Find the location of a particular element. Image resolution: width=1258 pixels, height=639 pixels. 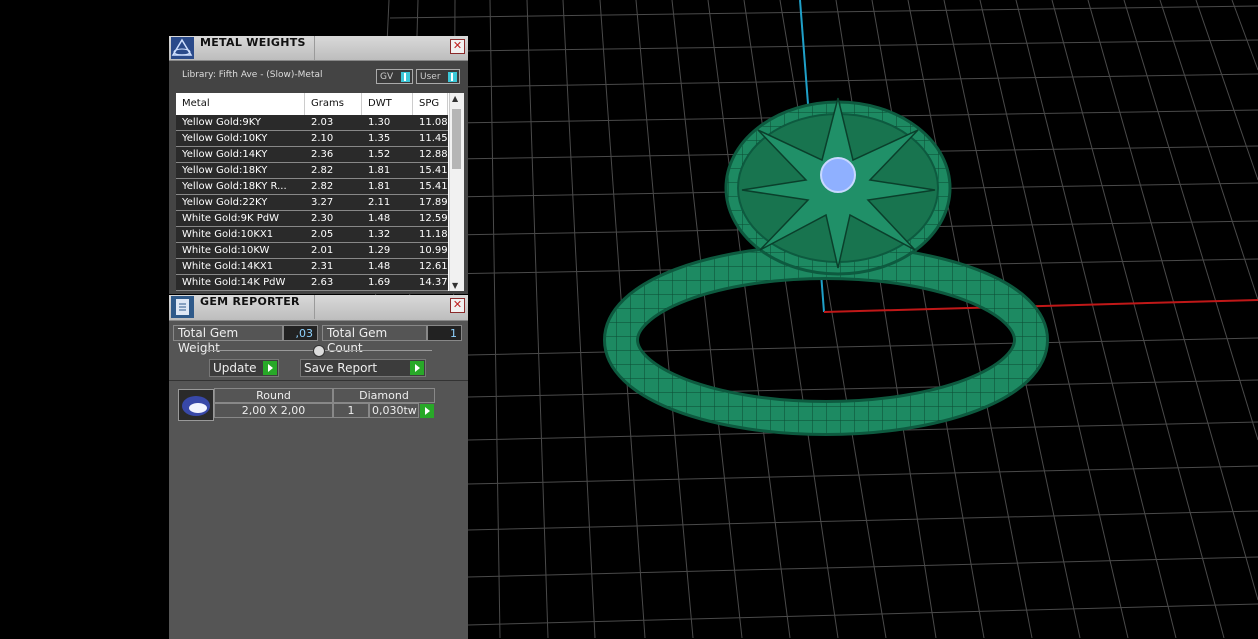

table-row: Yellow Gold:22KY 3.27 2.11 17.89 is located at coordinates (312, 203).